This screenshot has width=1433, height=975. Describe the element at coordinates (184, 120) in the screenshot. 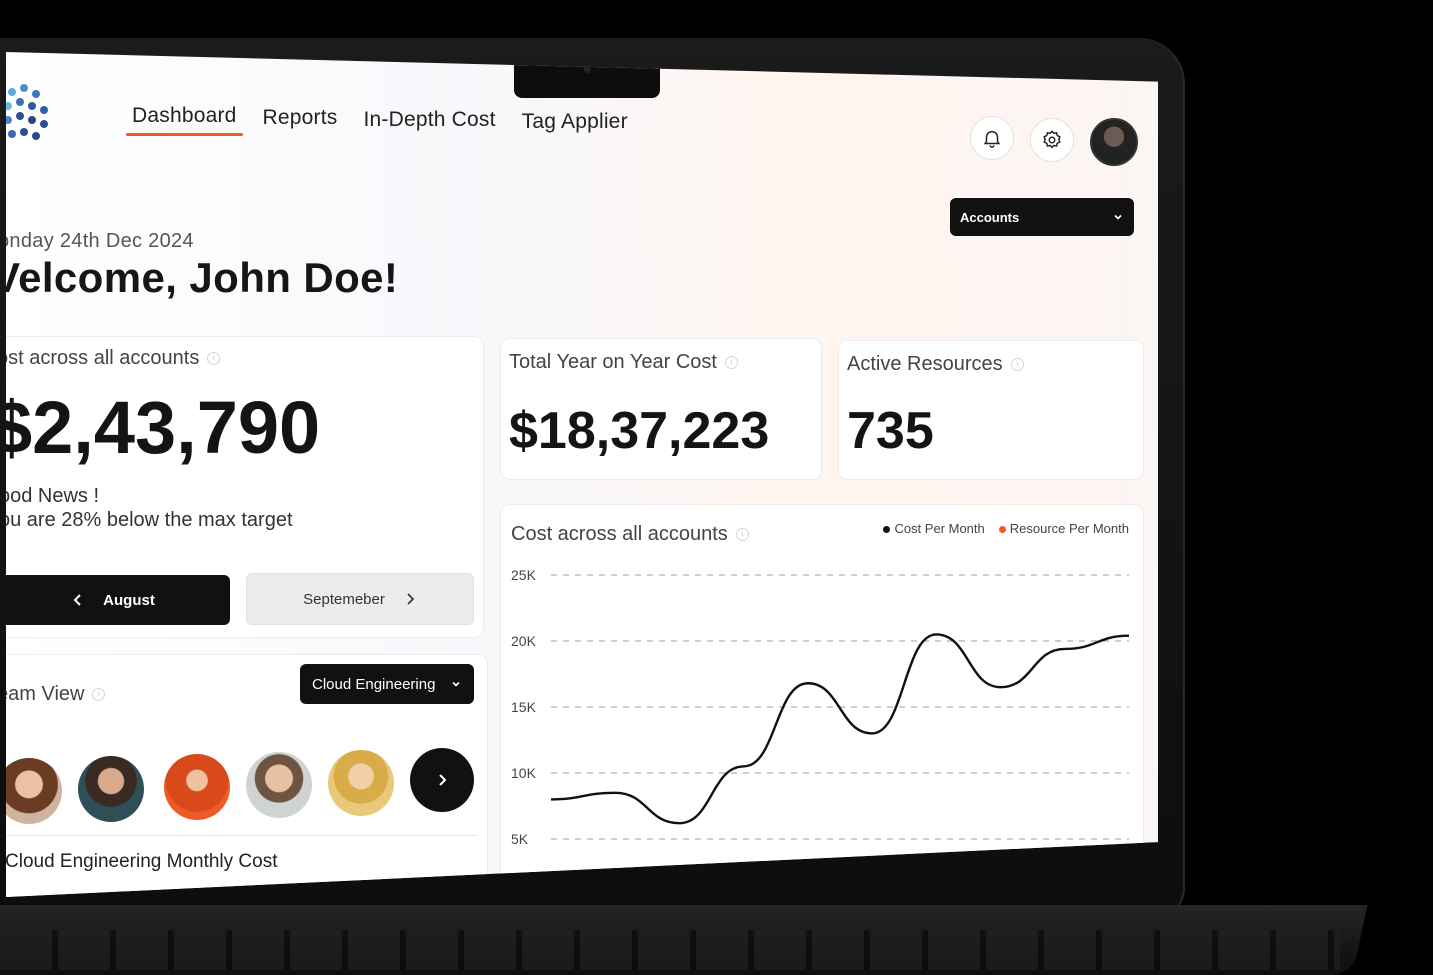

I see `nav-dashboard: Dashboard` at that location.